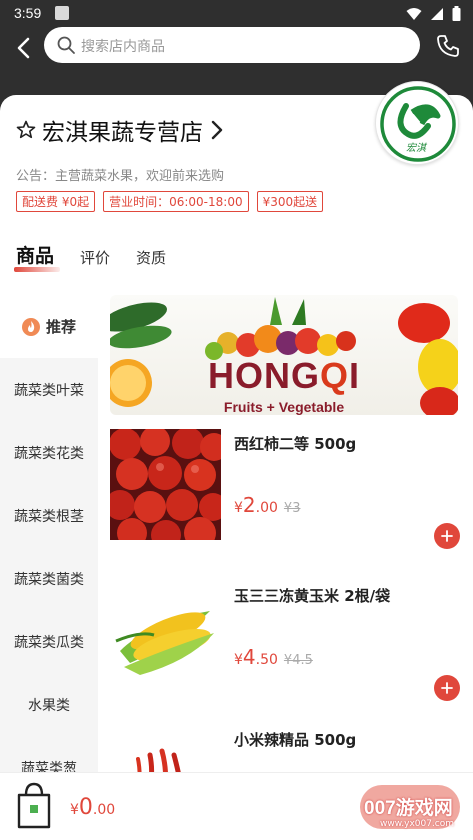 This screenshot has height=840, width=473. Describe the element at coordinates (56, 201) in the screenshot. I see `delivery-fee-tag: 配送费 ¥0起` at that location.